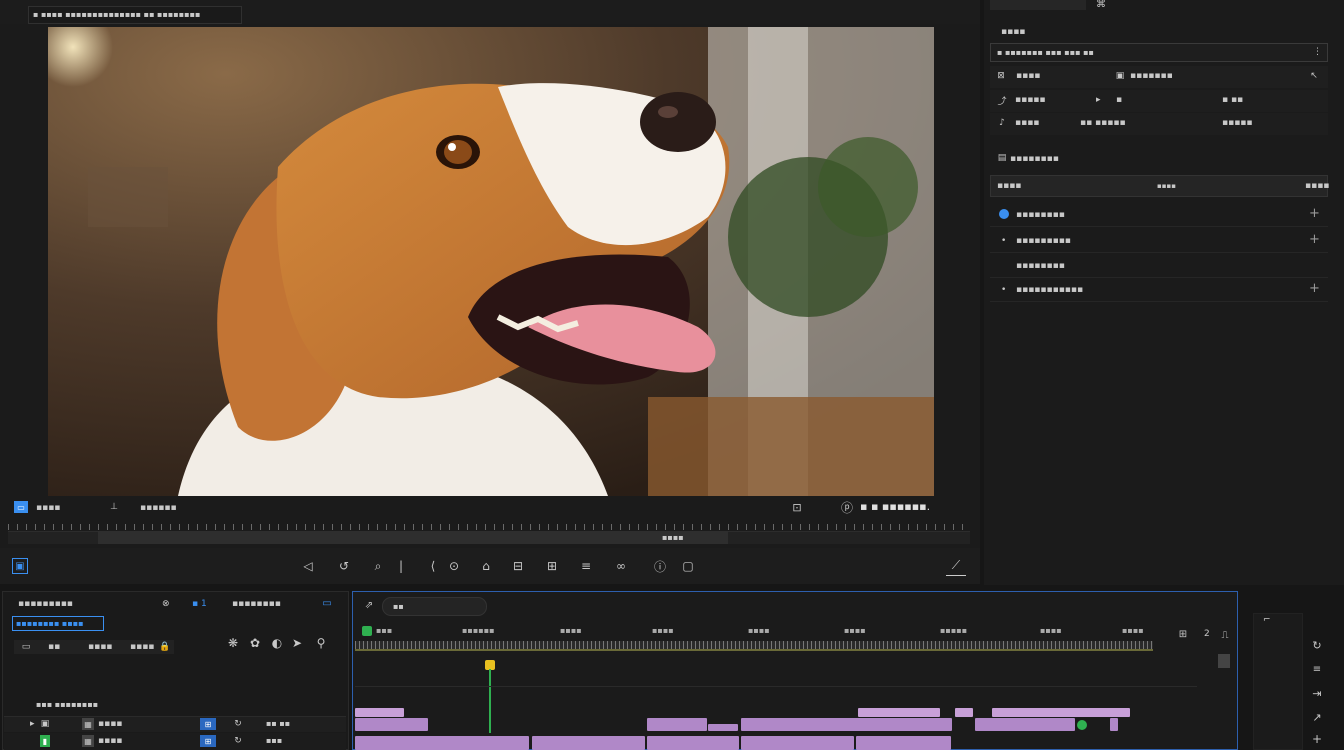  I want to click on panel-tab-strip, so click(1038, 5).